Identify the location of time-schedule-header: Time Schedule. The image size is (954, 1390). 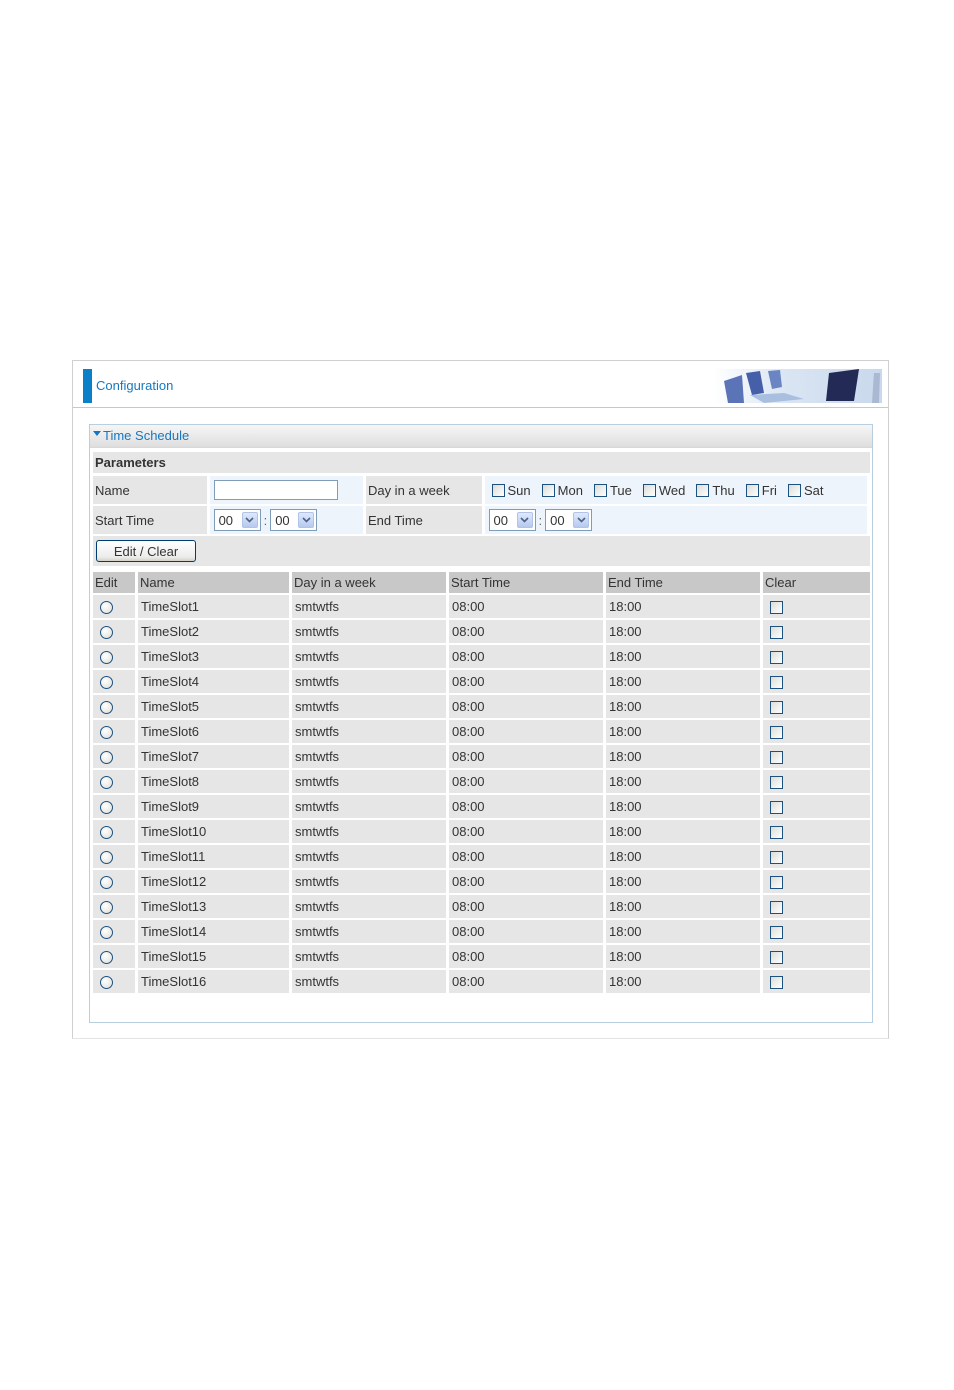
(481, 436).